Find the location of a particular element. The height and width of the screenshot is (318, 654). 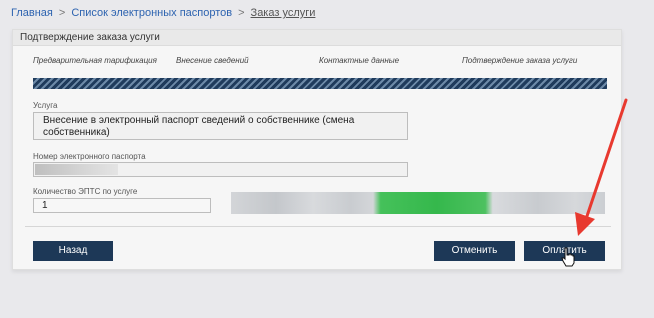

service-label: Услуга is located at coordinates (45, 105).